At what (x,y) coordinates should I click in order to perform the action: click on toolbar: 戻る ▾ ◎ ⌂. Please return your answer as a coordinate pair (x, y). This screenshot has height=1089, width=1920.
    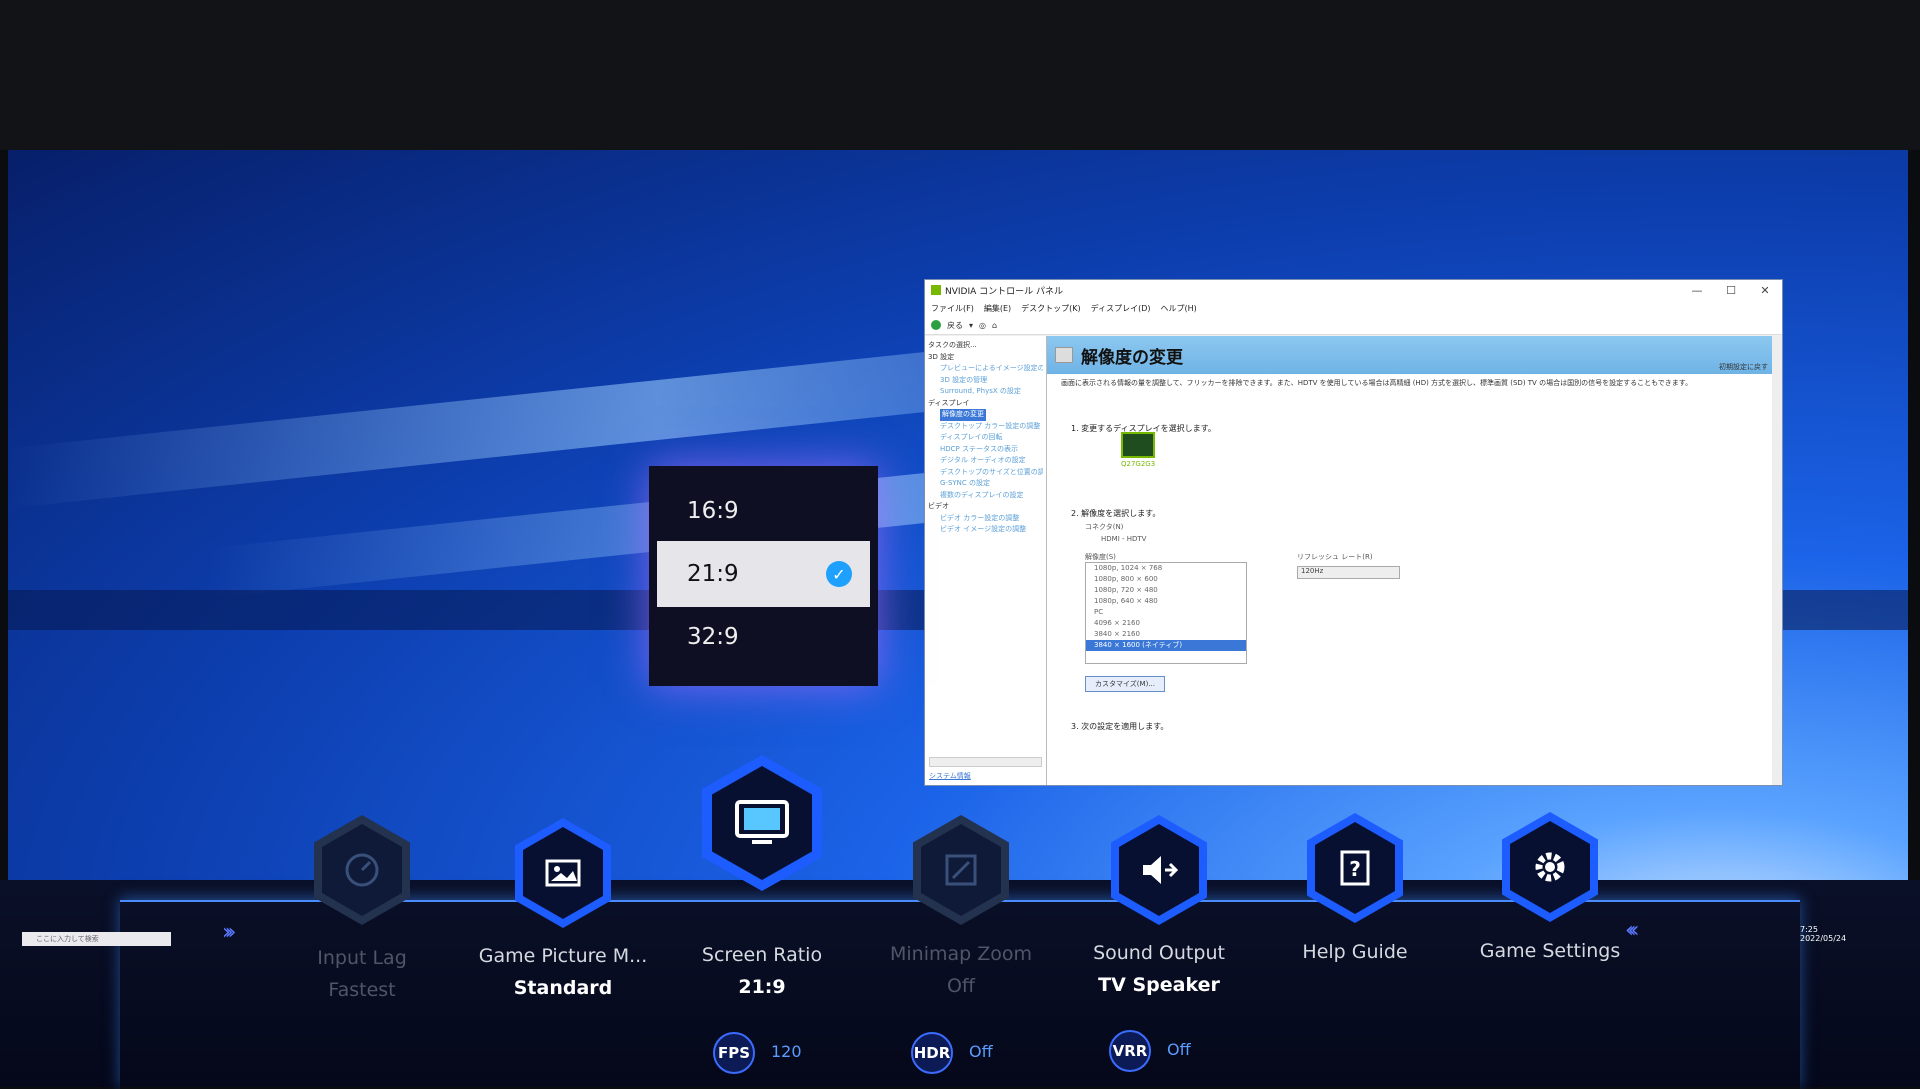
    Looking at the image, I should click on (1353, 325).